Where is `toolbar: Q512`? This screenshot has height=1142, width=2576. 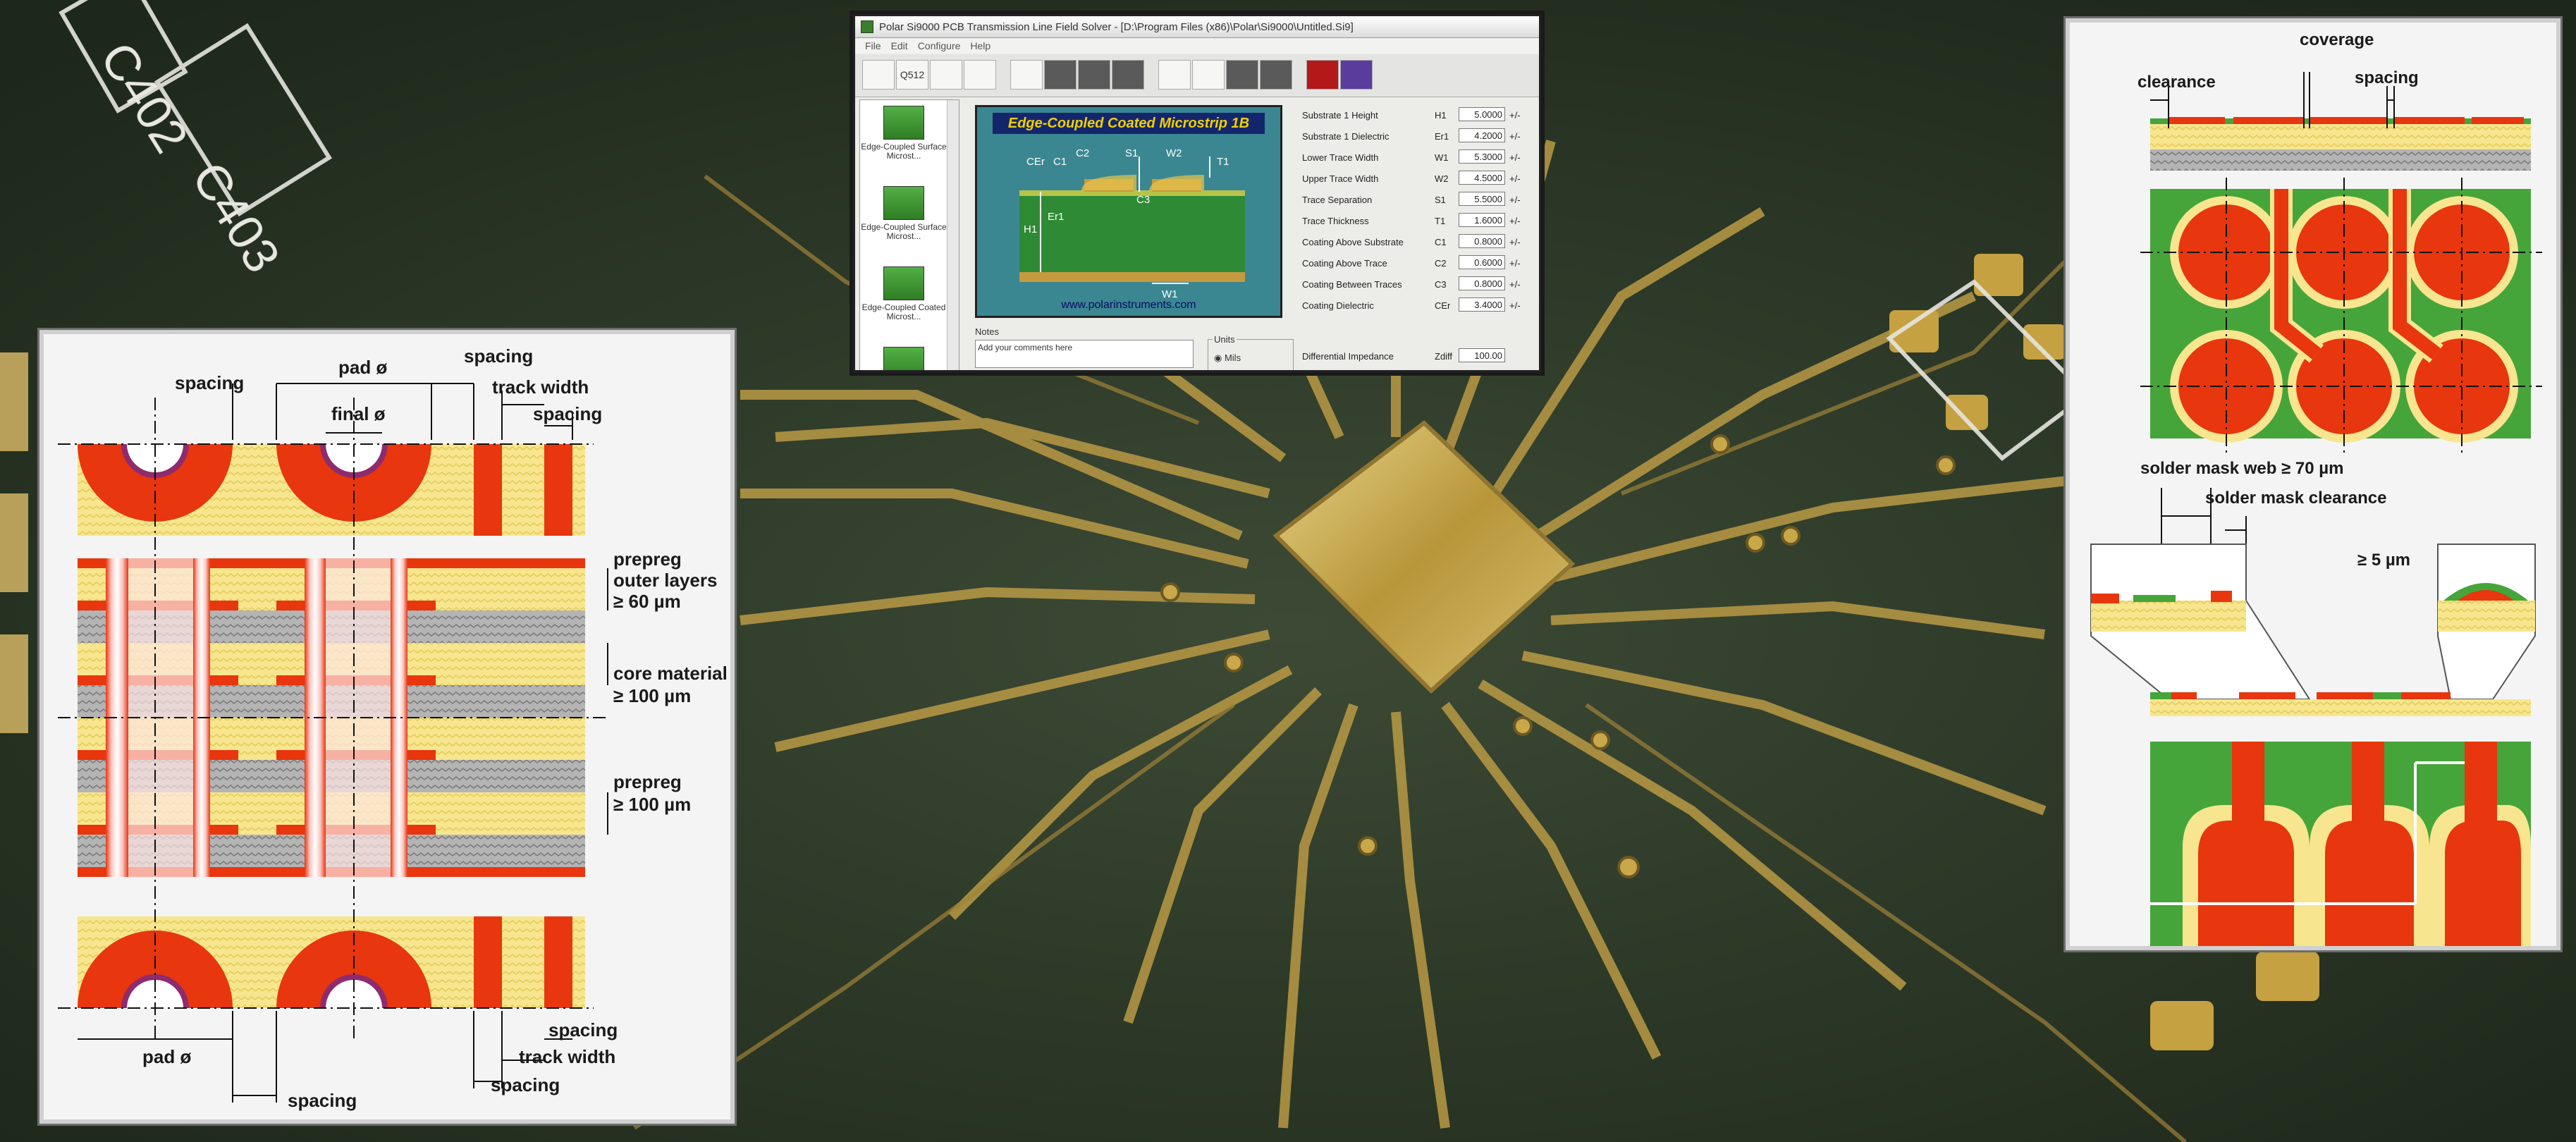
toolbar: Q512 is located at coordinates (1197, 75).